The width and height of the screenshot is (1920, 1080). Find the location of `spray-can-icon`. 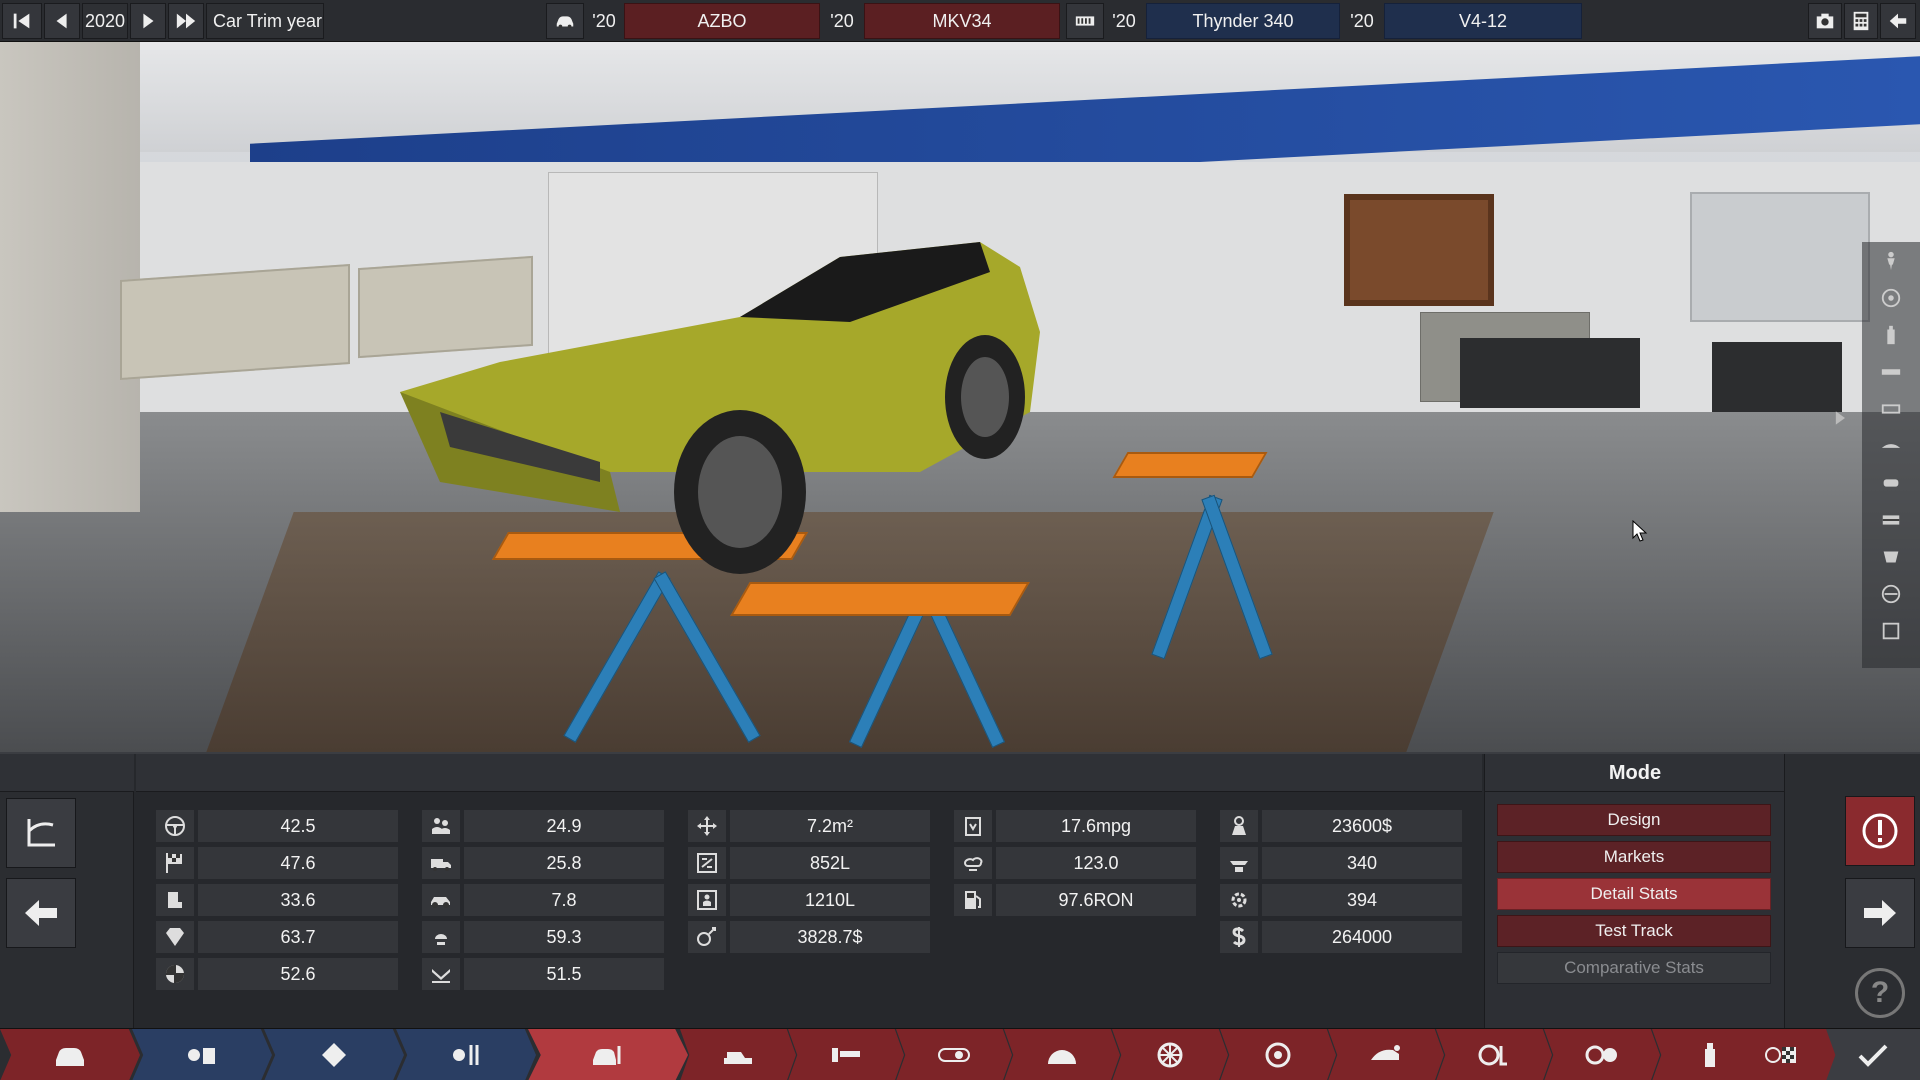

spray-can-icon is located at coordinates (1891, 334).